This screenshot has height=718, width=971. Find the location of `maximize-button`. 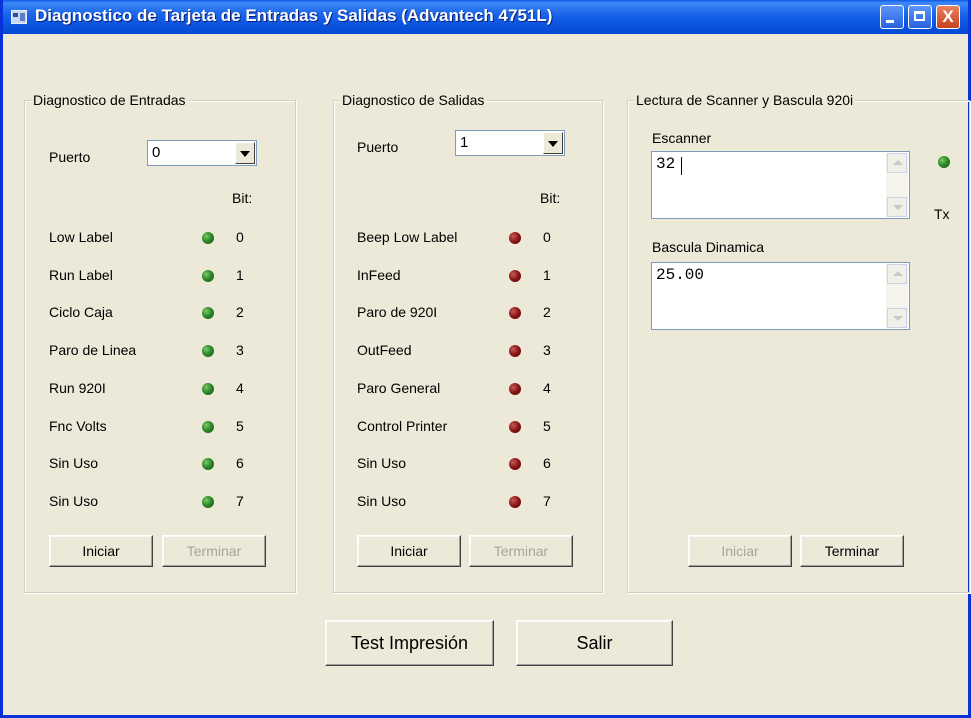

maximize-button is located at coordinates (920, 17).